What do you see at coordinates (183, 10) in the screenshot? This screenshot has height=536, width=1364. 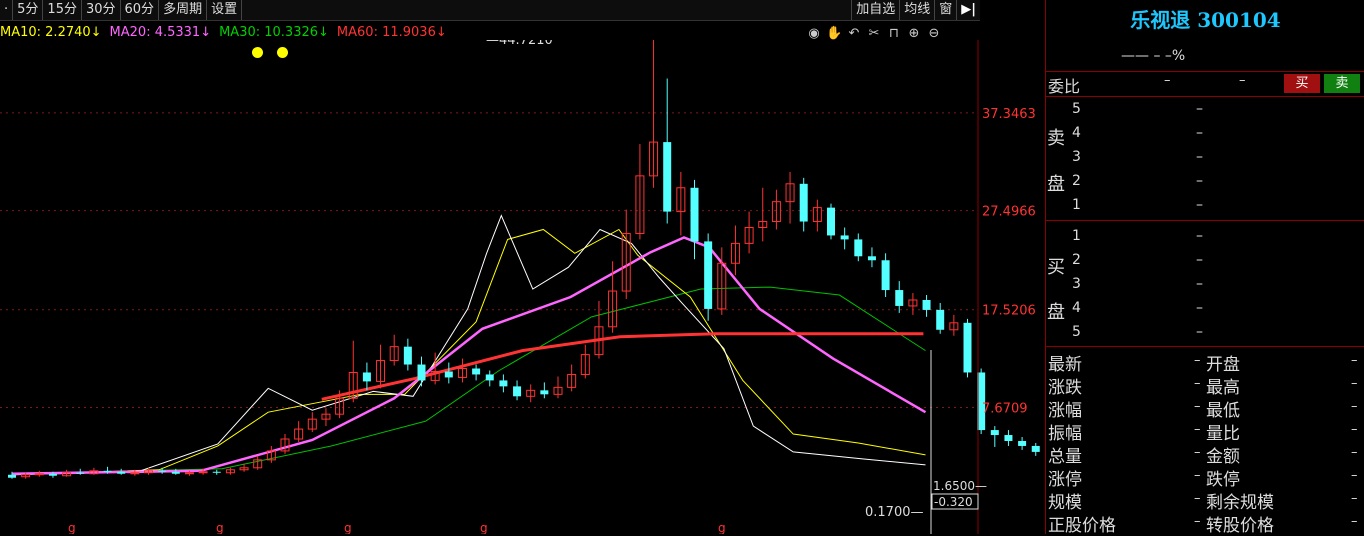 I see `tab-multi-period: 多周期` at bounding box center [183, 10].